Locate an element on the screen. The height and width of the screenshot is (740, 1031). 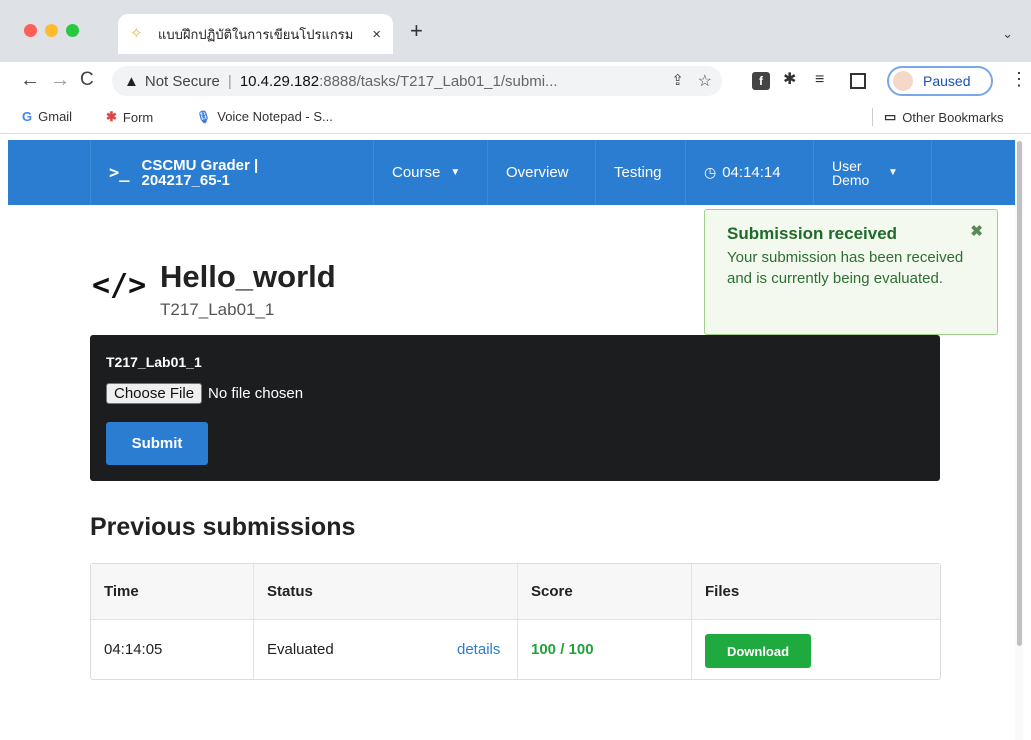
warning-icon: ▲ is located at coordinates (131, 81).